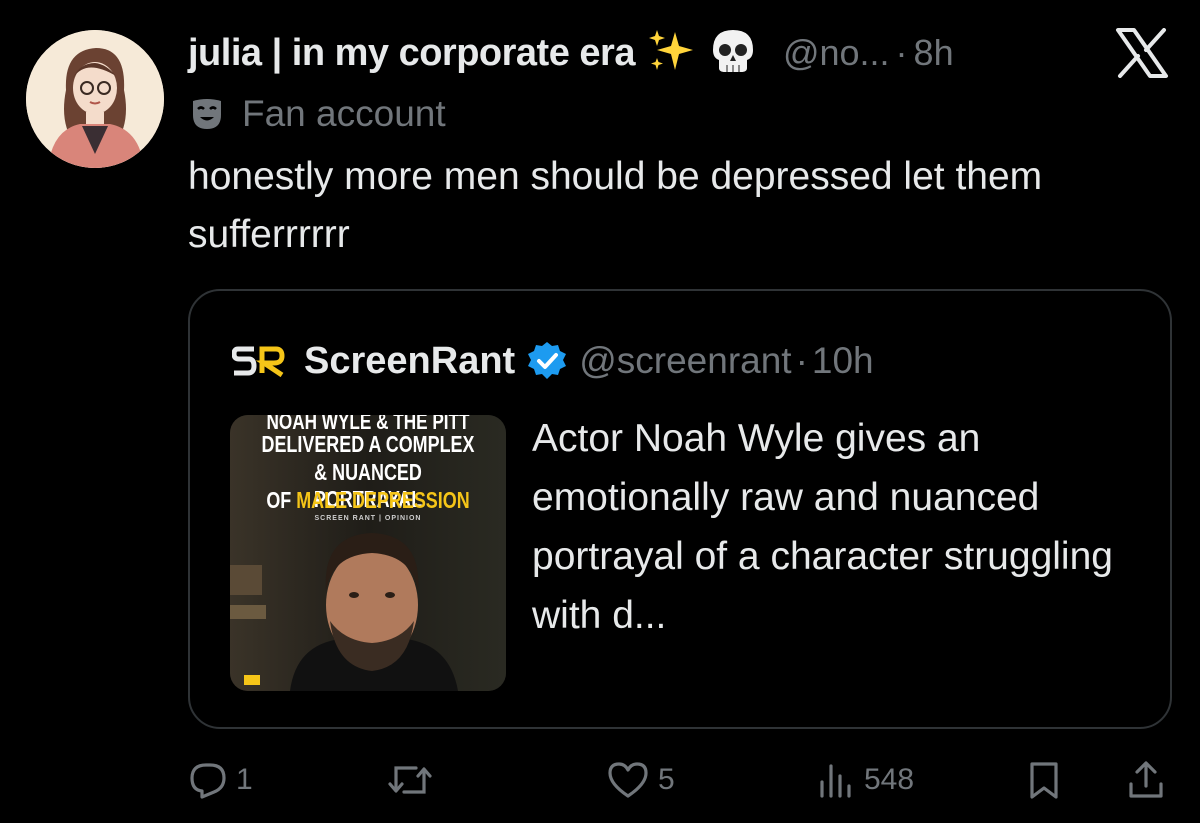 This screenshot has height=823, width=1200. Describe the element at coordinates (934, 53) in the screenshot. I see `tweet-timestamp: 8h` at that location.